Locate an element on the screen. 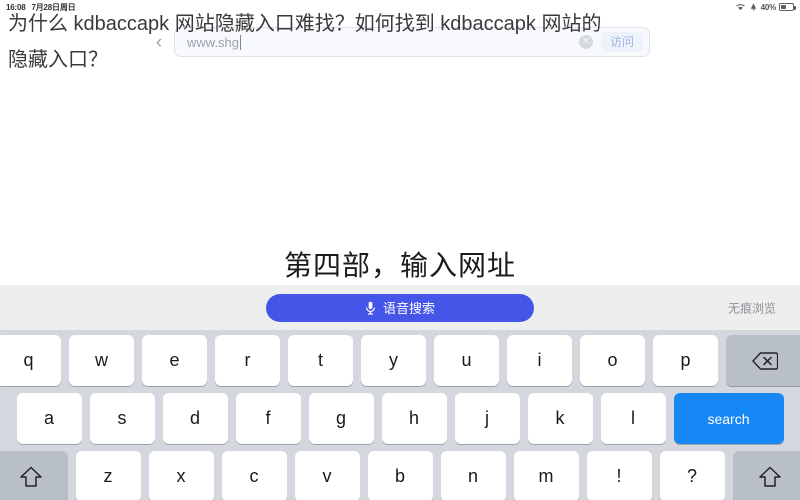  key-c-label: c is located at coordinates (254, 476).